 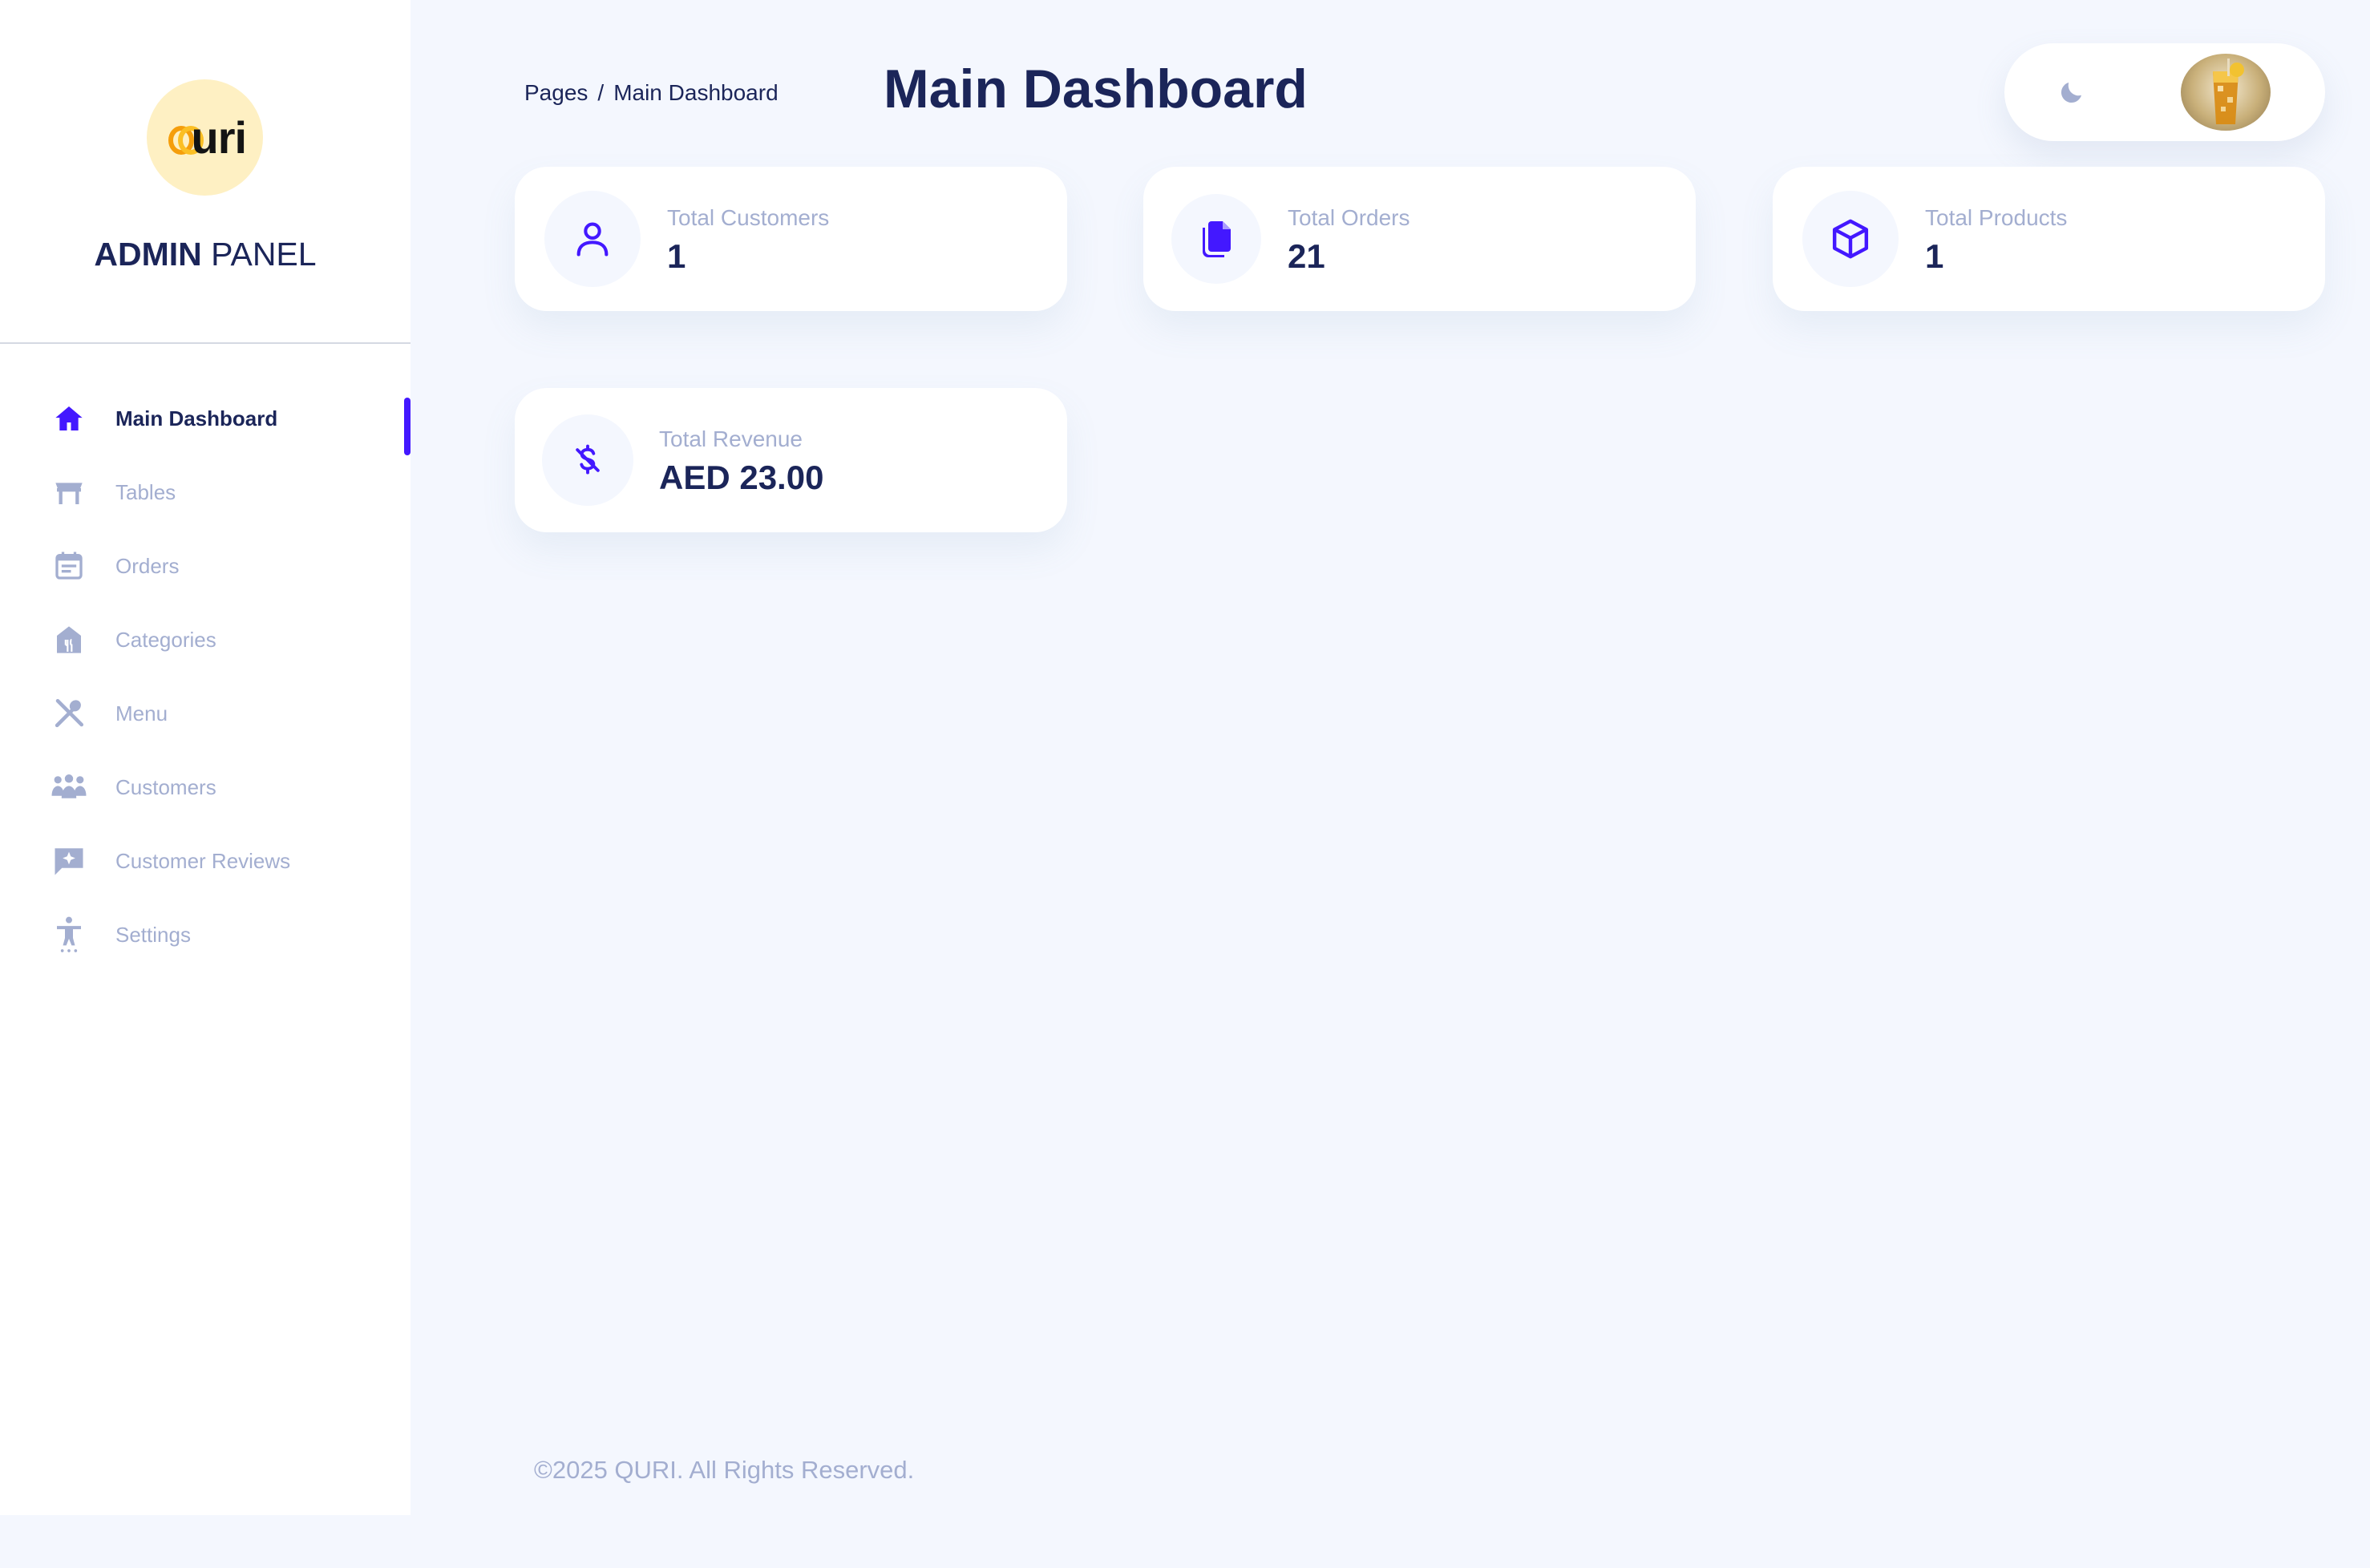 I want to click on calendar-icon, so click(x=69, y=566).